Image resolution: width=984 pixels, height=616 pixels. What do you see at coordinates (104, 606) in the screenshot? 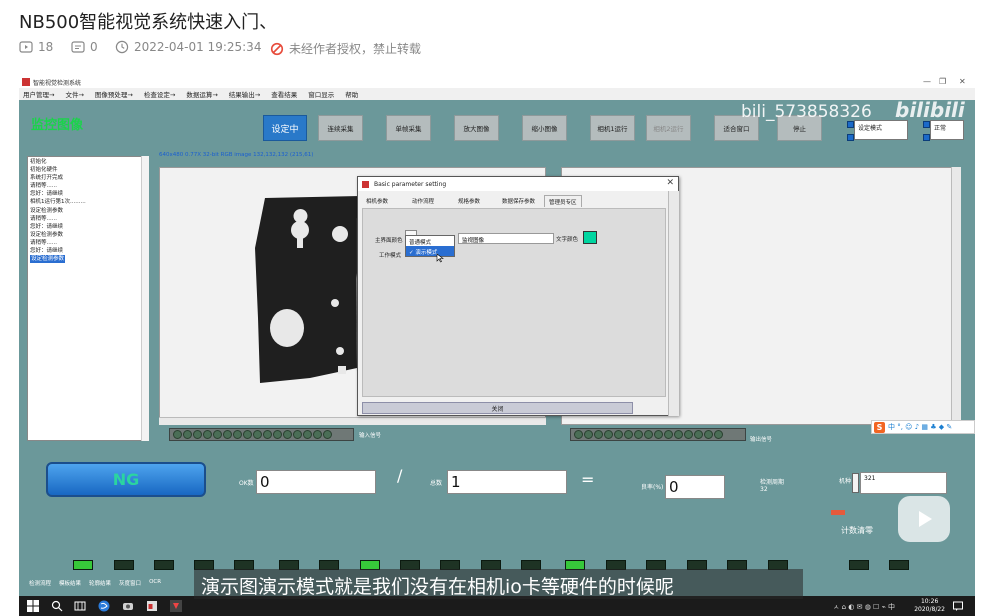
I see `browser-icon` at bounding box center [104, 606].